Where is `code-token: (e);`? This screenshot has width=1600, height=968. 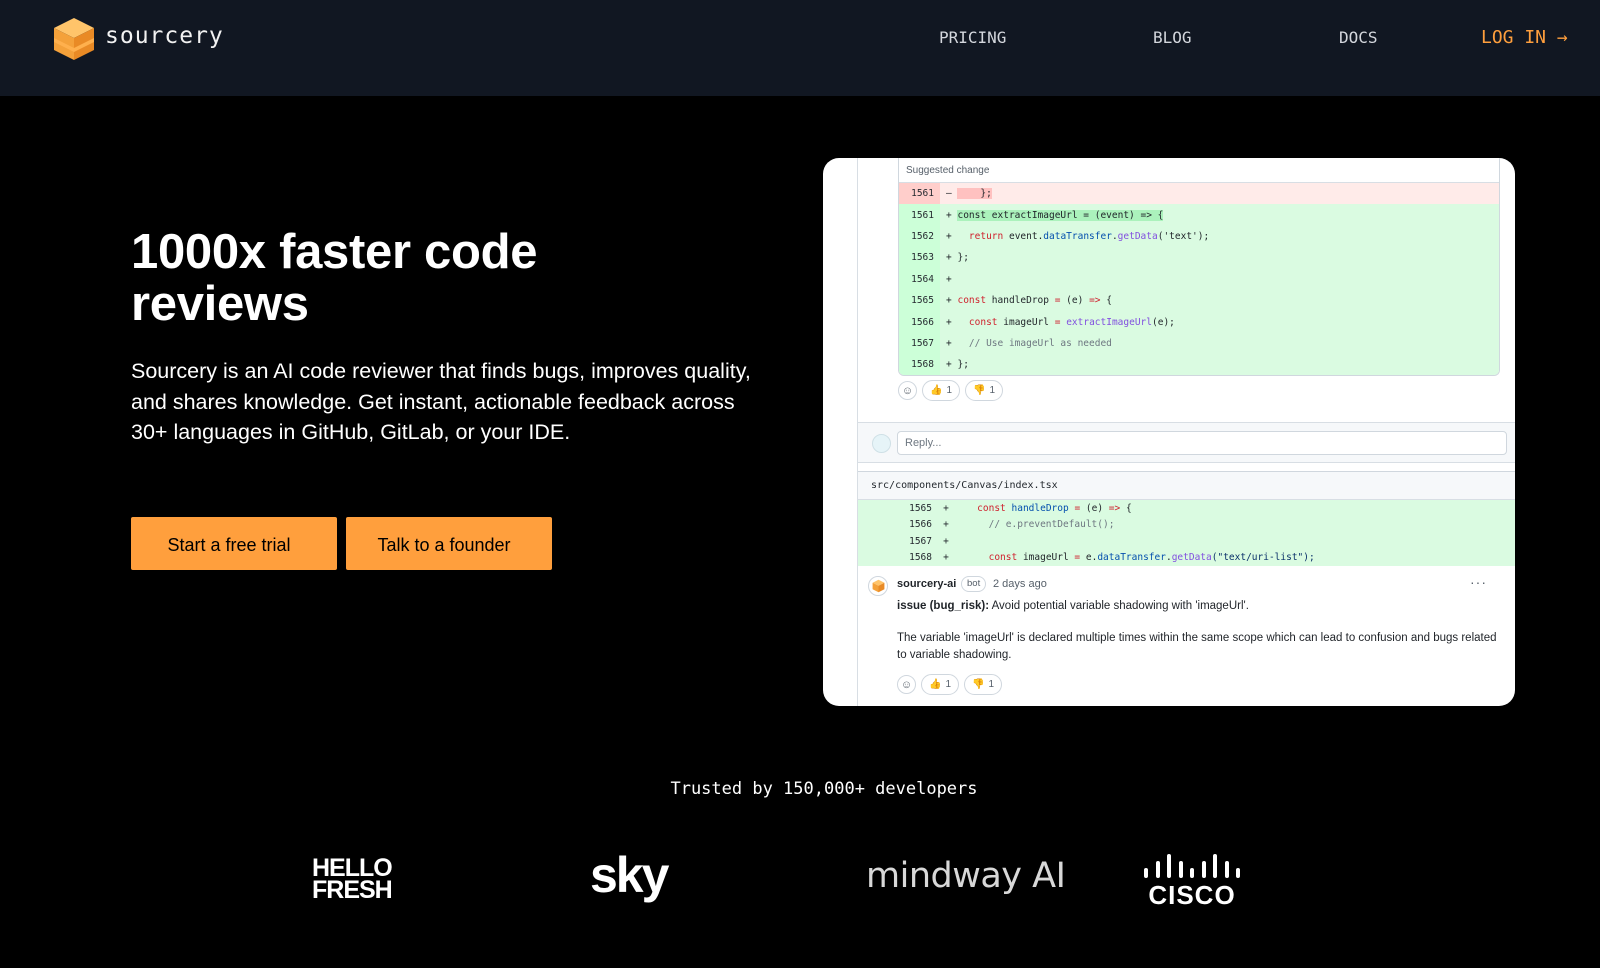
code-token: (e); is located at coordinates (1163, 322).